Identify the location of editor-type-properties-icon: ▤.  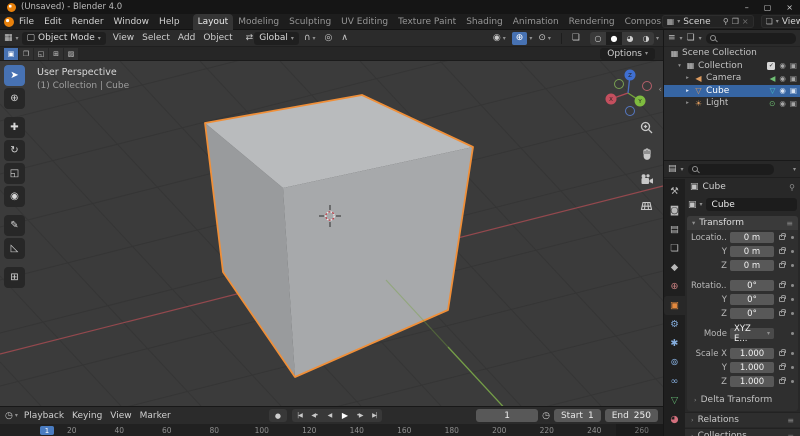
(672, 169).